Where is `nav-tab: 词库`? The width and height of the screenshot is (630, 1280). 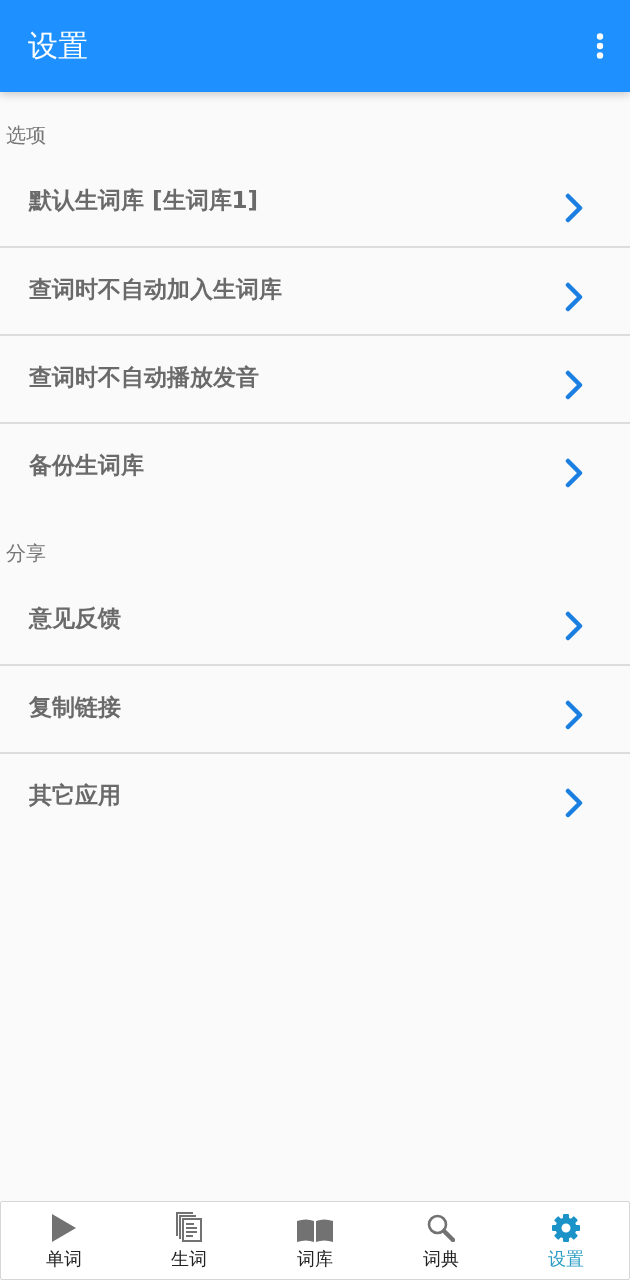 nav-tab: 词库 is located at coordinates (315, 1240).